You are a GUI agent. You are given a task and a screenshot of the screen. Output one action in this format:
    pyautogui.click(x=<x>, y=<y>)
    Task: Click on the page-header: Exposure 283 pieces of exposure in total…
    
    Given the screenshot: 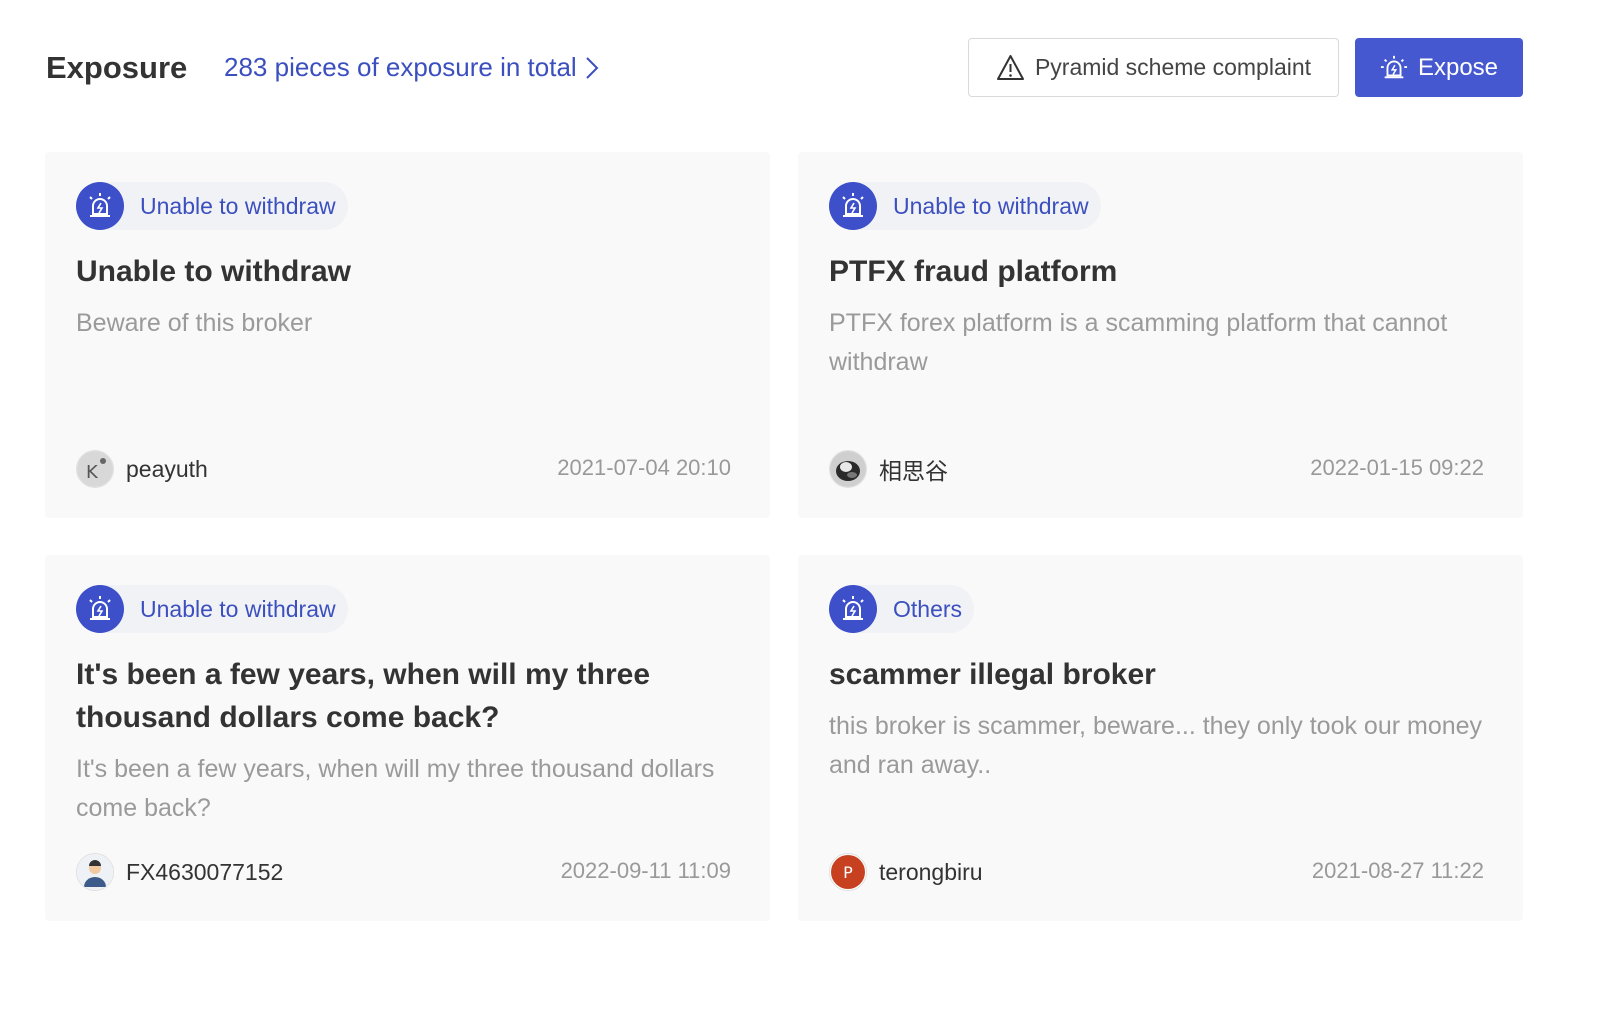 What is the action you would take?
    pyautogui.click(x=784, y=68)
    